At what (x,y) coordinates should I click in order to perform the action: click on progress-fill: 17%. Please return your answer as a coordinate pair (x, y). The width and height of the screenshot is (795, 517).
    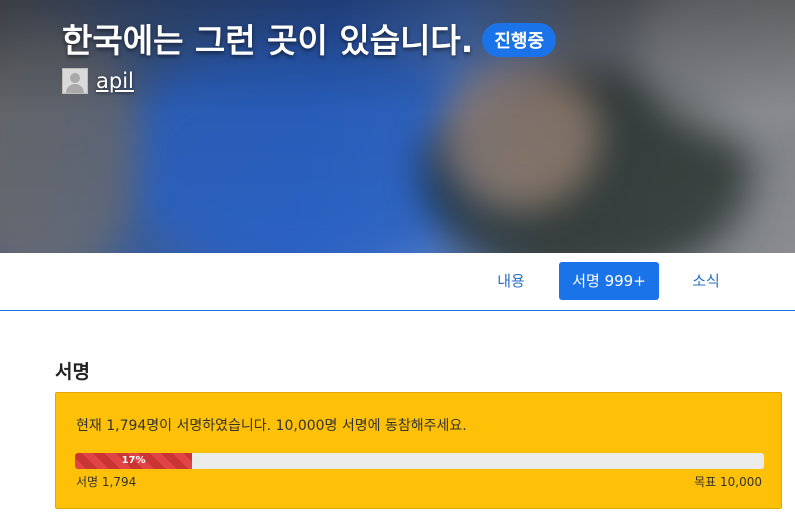
    Looking at the image, I should click on (134, 461).